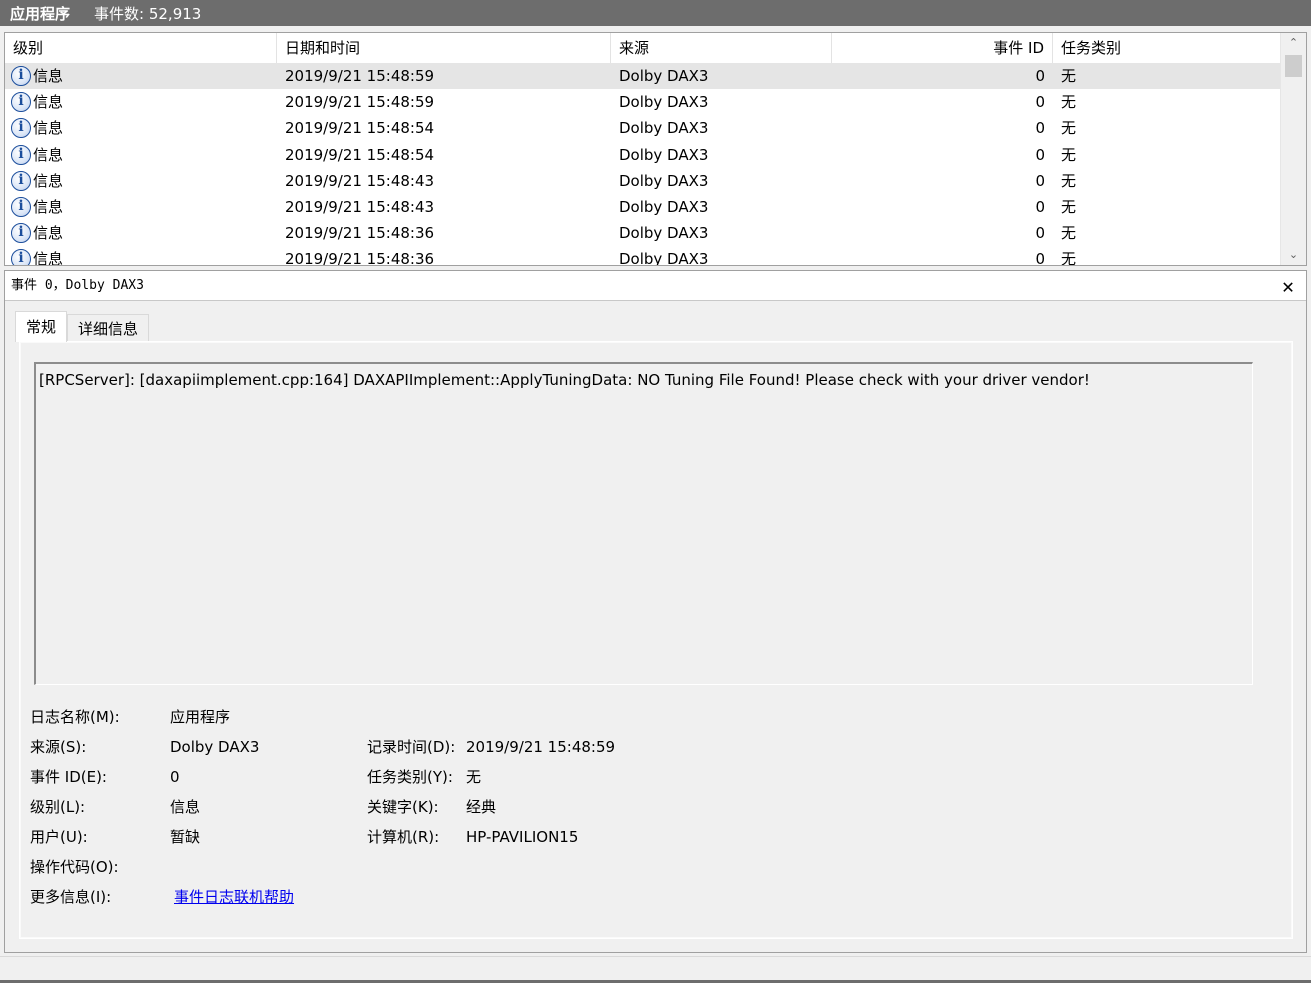  Describe the element at coordinates (215, 747) in the screenshot. I see `source-value: Dolby DAX3` at that location.